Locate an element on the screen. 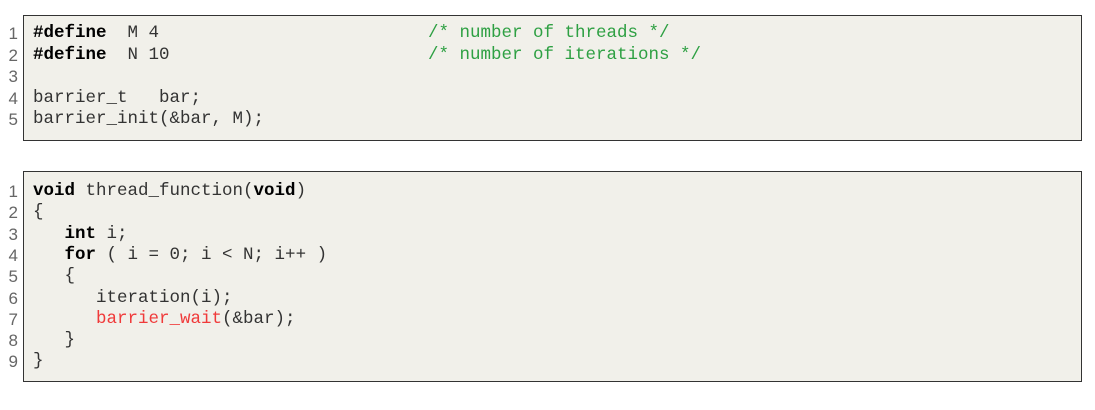 The image size is (1095, 410). code-line: 5 { is located at coordinates (545, 277).